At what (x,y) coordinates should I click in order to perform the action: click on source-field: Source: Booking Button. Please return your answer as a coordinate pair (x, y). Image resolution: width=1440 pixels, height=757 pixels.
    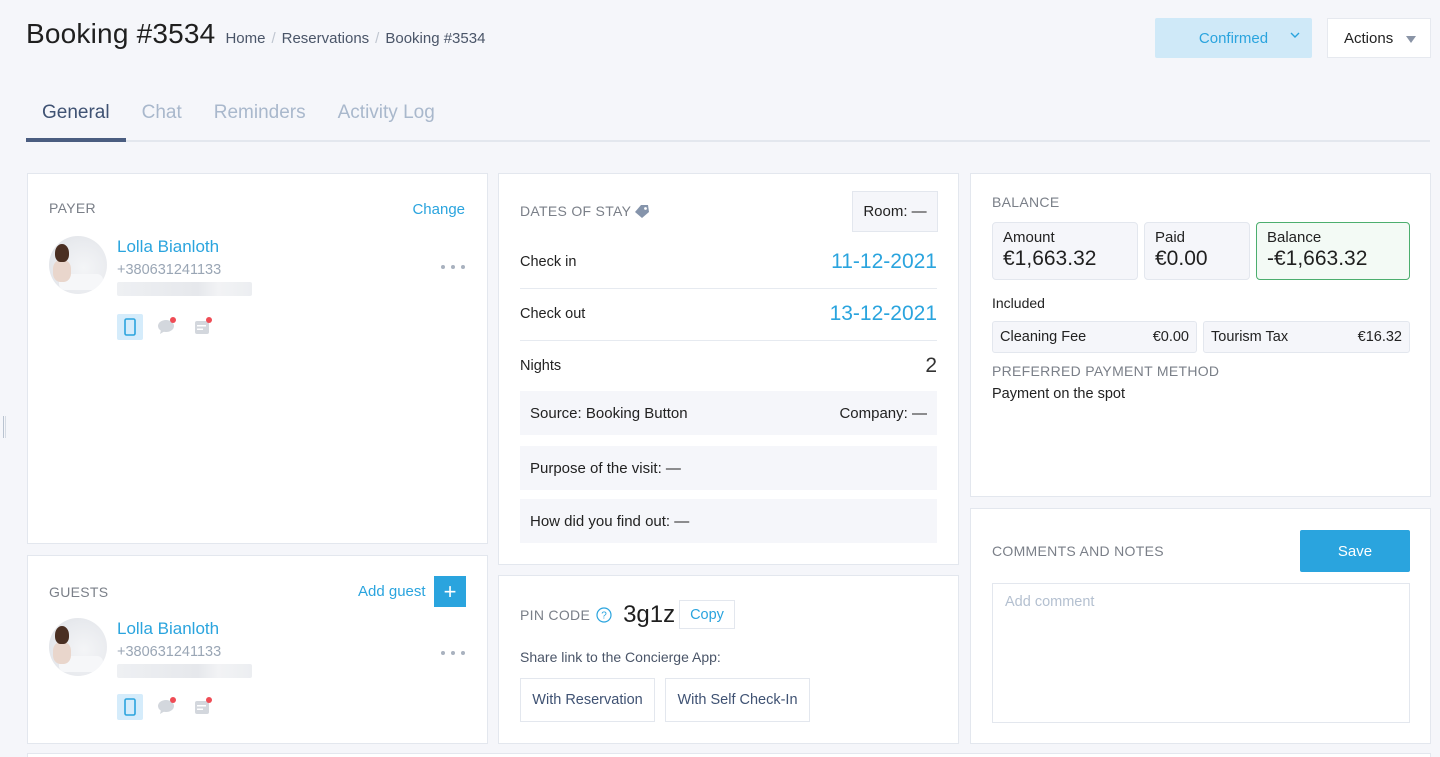
    Looking at the image, I should click on (609, 413).